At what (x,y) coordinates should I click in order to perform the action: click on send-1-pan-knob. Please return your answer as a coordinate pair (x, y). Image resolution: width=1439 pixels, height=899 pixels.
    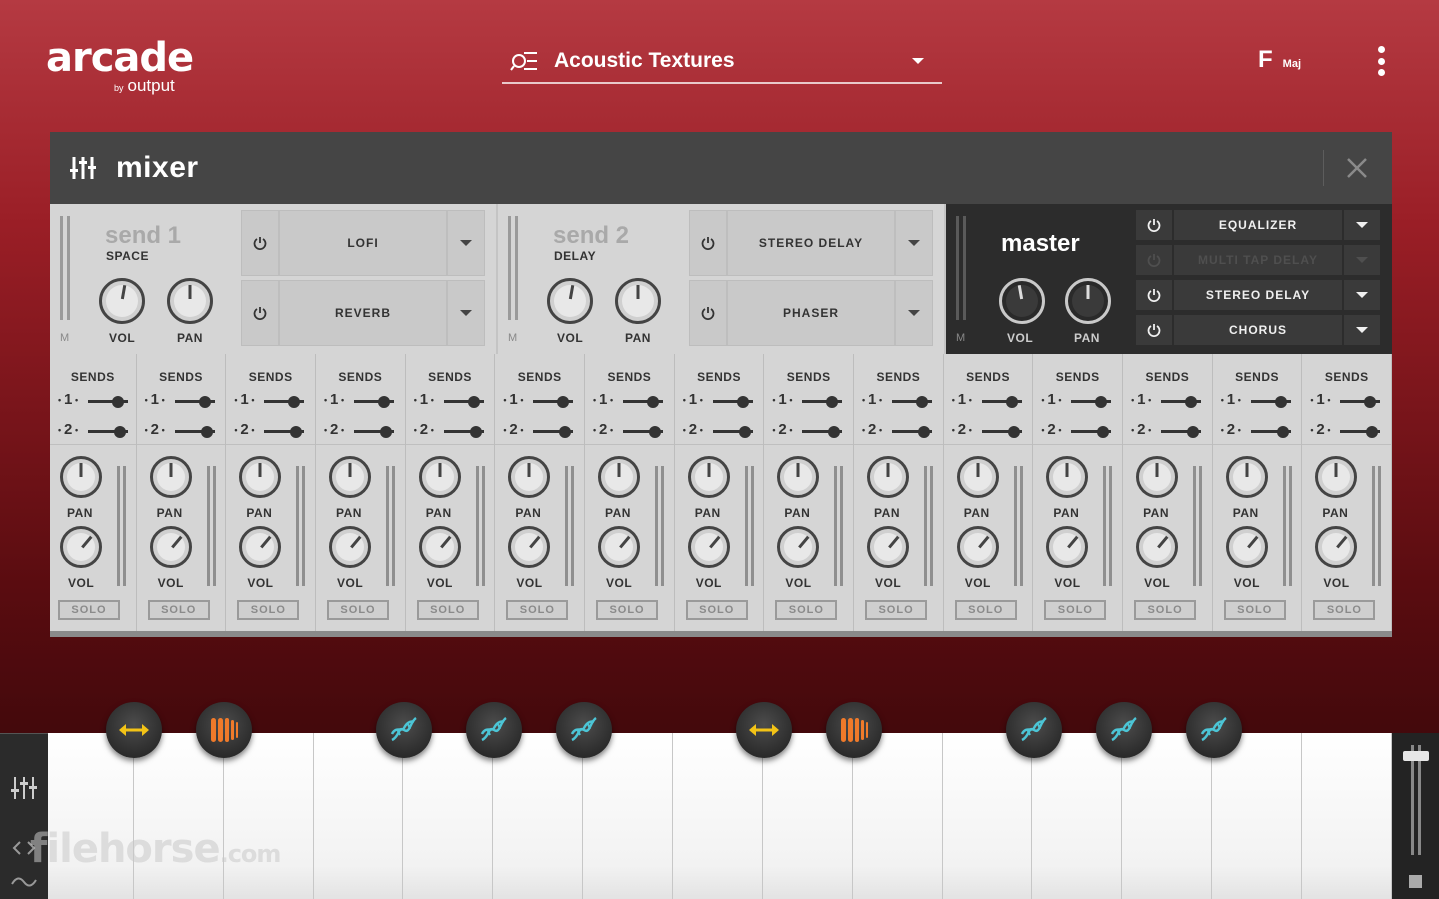
    Looking at the image, I should click on (190, 301).